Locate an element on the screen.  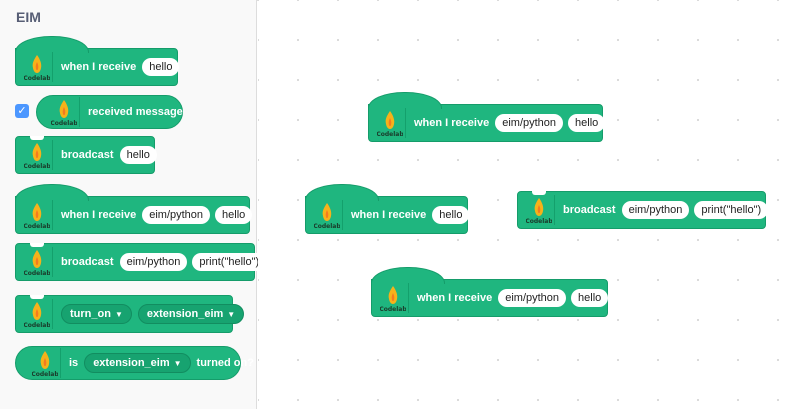
received-message-reporter: Codelab received message is located at coordinates (109, 112).